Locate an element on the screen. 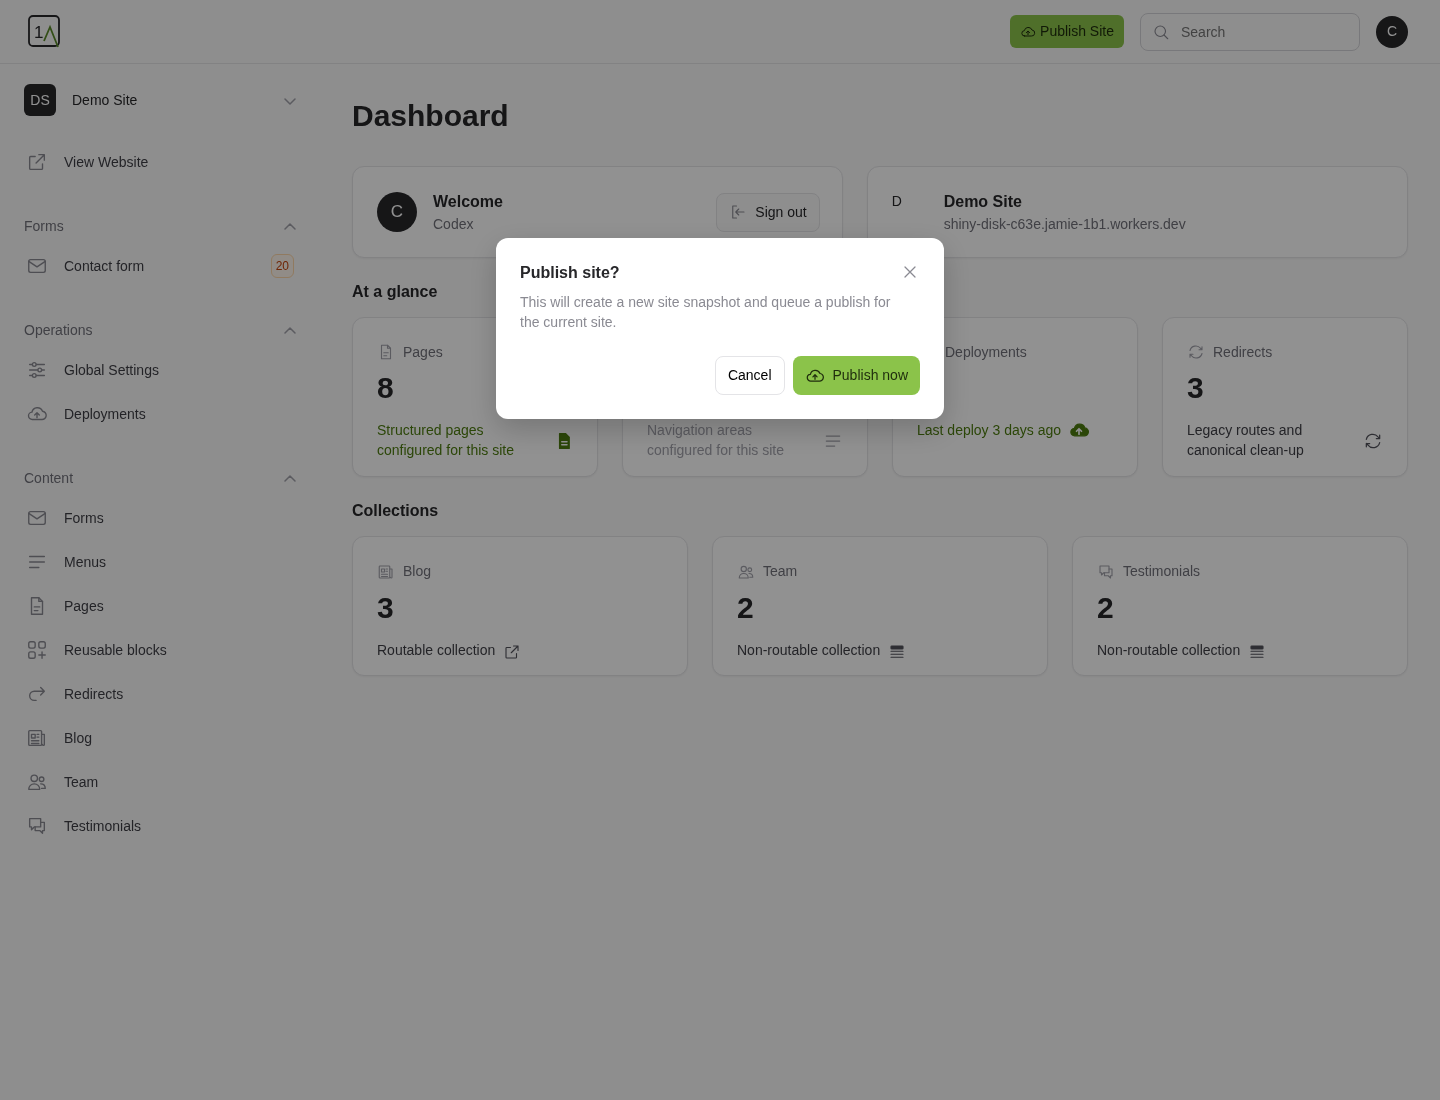 This screenshot has height=1100, width=1440. collection-label: Team is located at coordinates (780, 572).